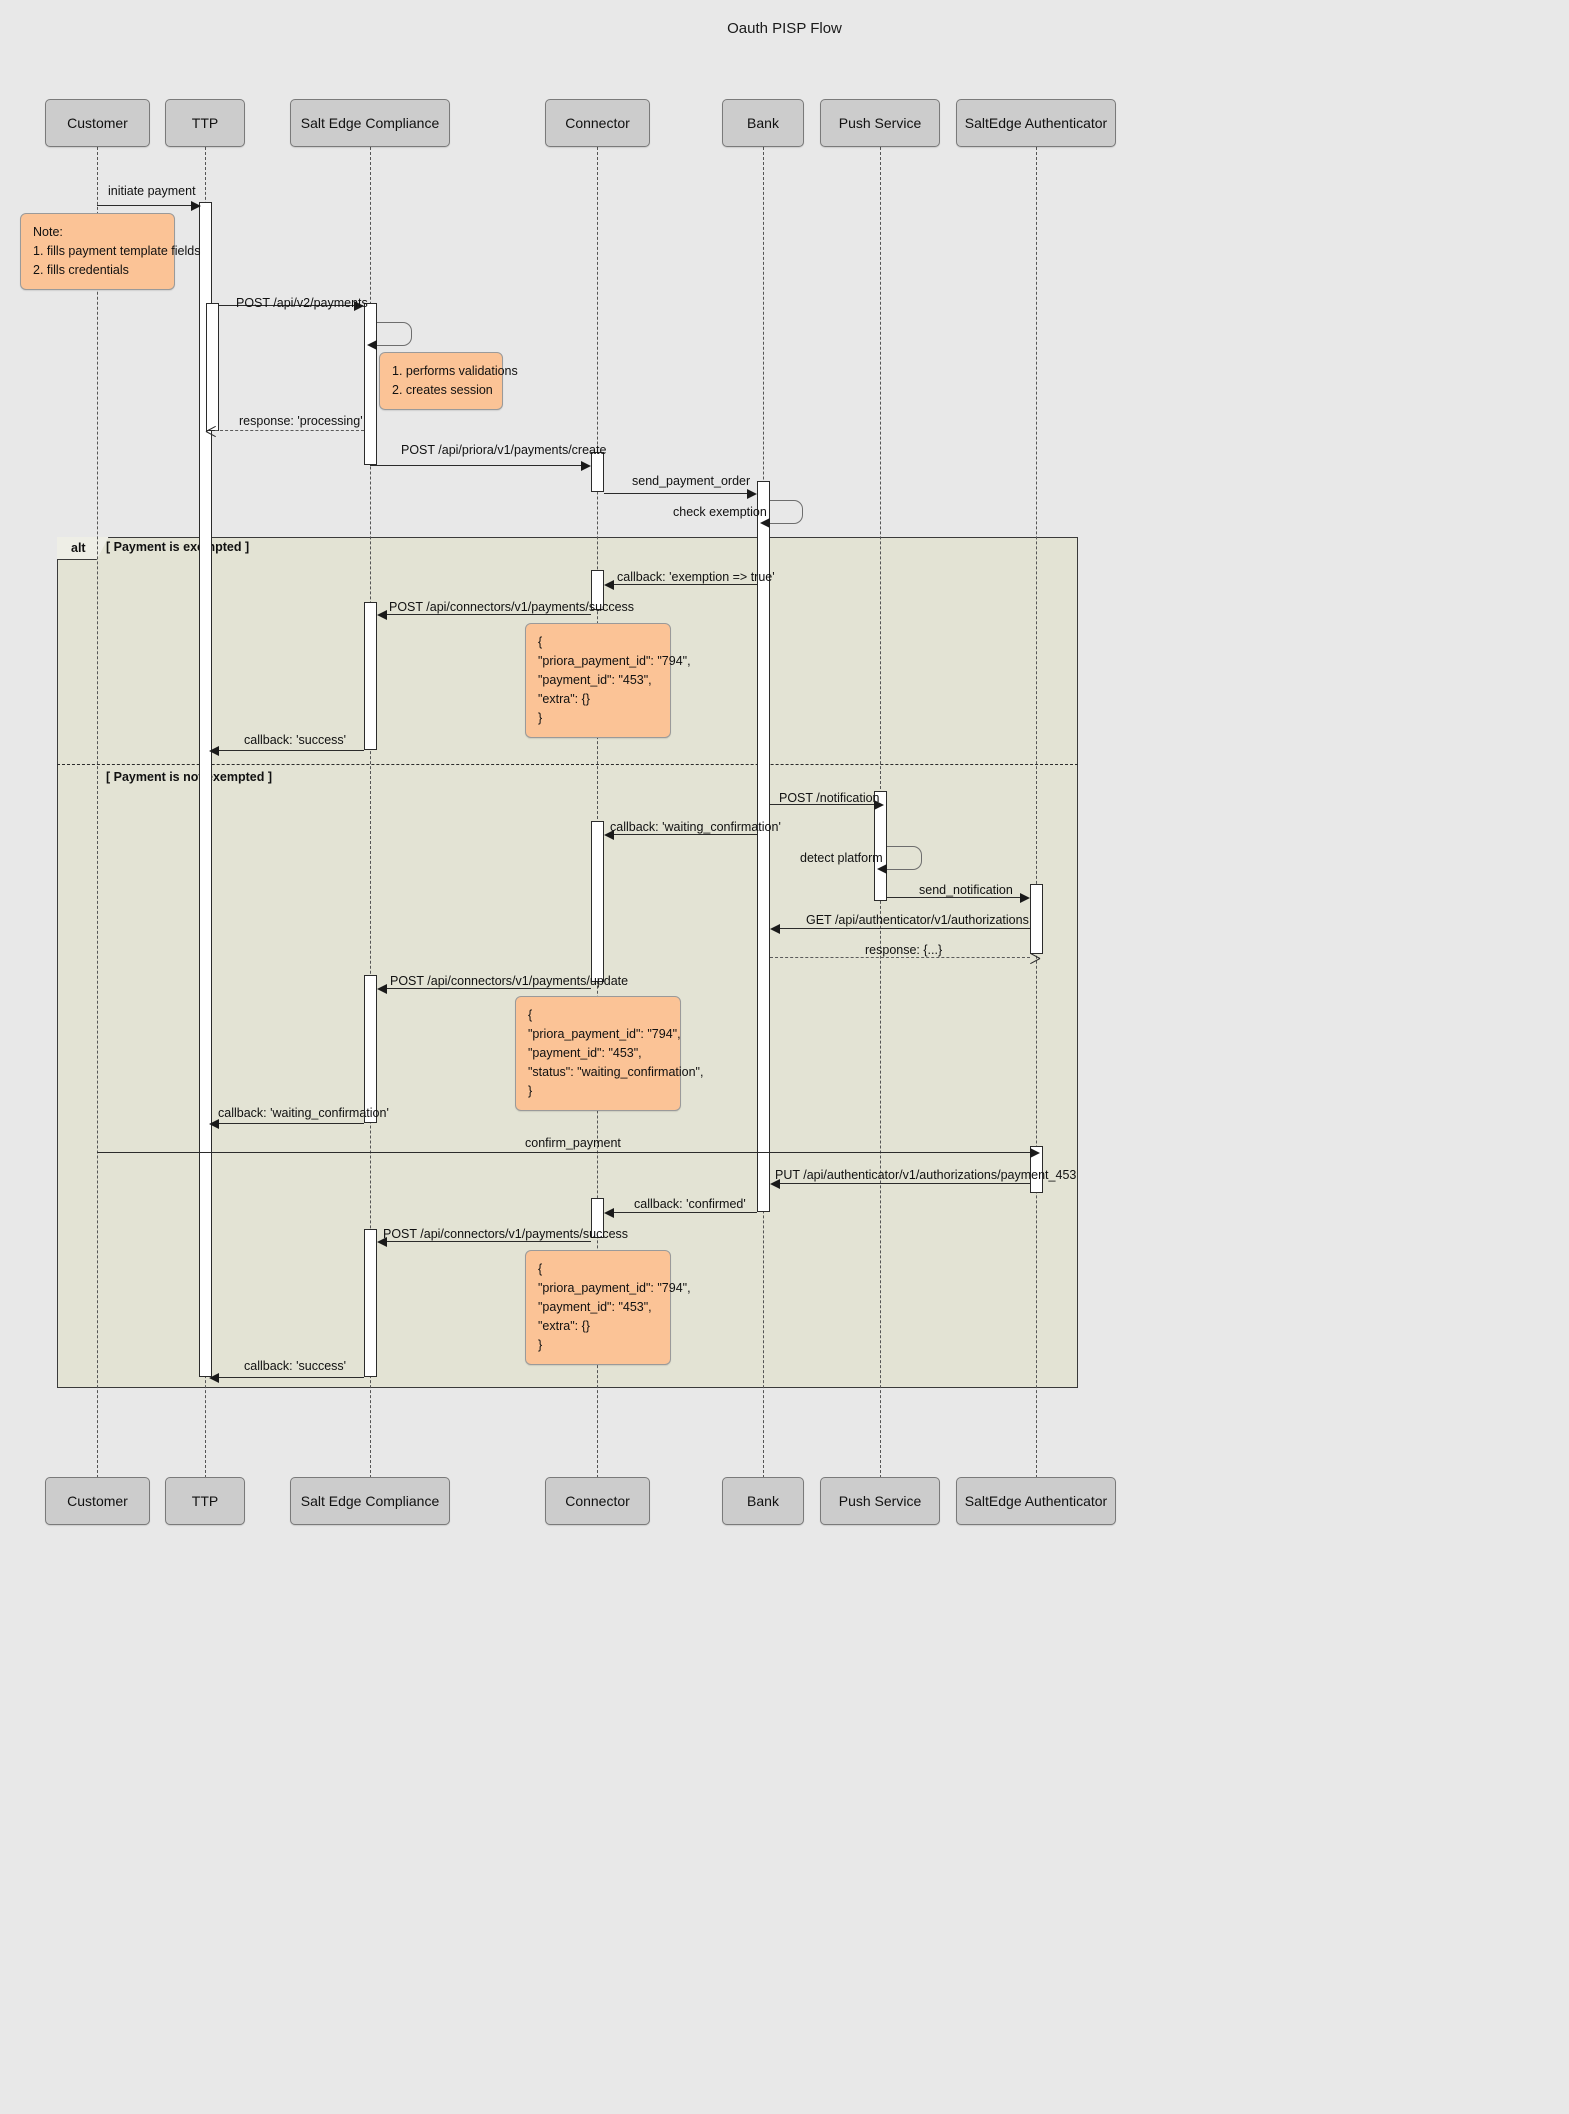  Describe the element at coordinates (784, 28) in the screenshot. I see `page-title: Oauth PISP Flow` at that location.